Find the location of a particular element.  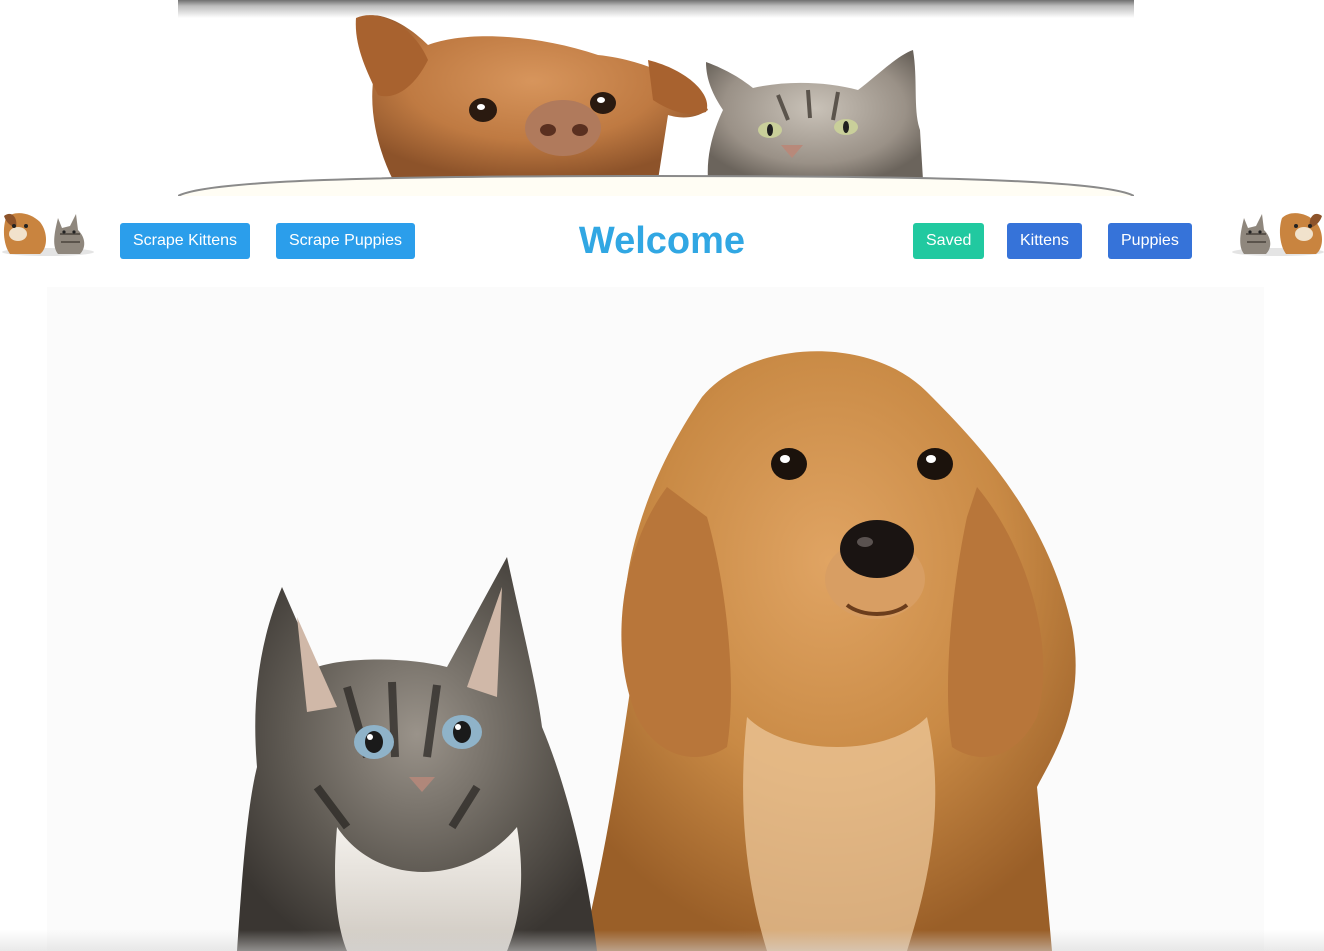

cat-head is located at coordinates (814, 115).